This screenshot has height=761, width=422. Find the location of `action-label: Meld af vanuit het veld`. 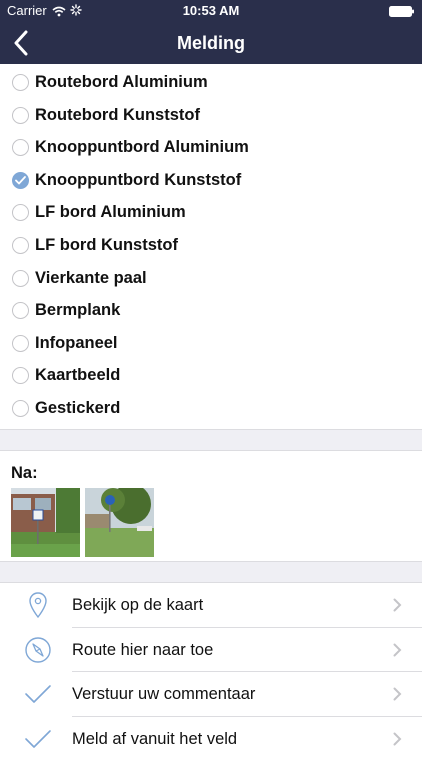

action-label: Meld af vanuit het veld is located at coordinates (154, 739).